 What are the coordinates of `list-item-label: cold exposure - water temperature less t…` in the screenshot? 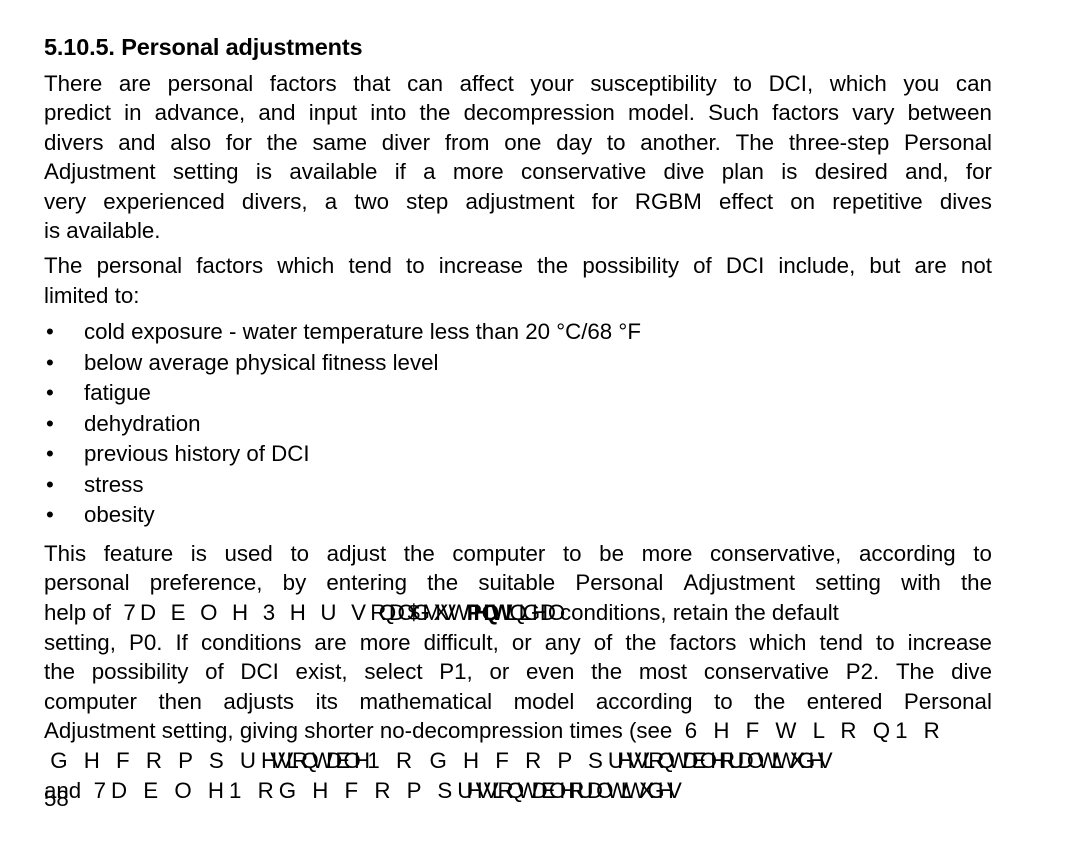 It's located at (362, 332).